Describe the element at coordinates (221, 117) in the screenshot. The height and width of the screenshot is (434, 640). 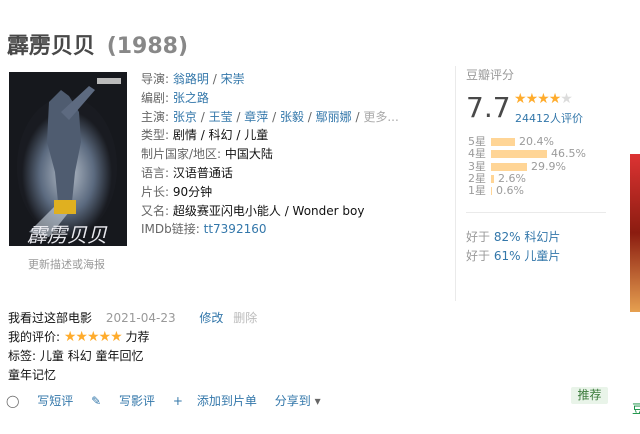
I see `cast-link: 王莹` at that location.